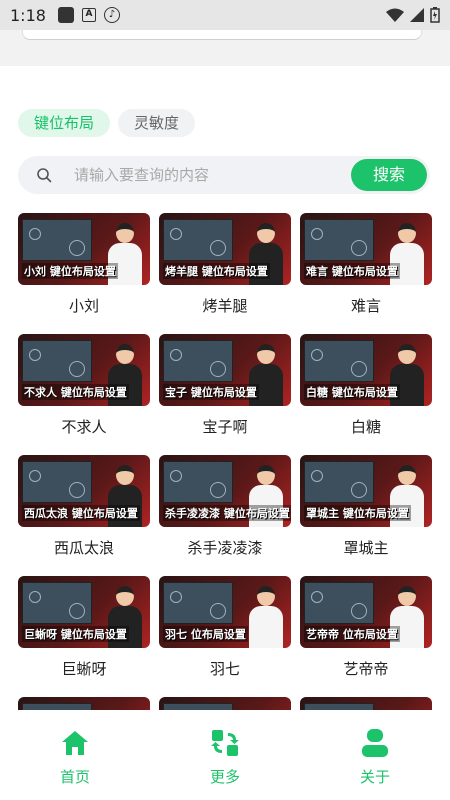 The width and height of the screenshot is (450, 800). I want to click on thumbnail: 小刘 键位布局设置, so click(84, 249).